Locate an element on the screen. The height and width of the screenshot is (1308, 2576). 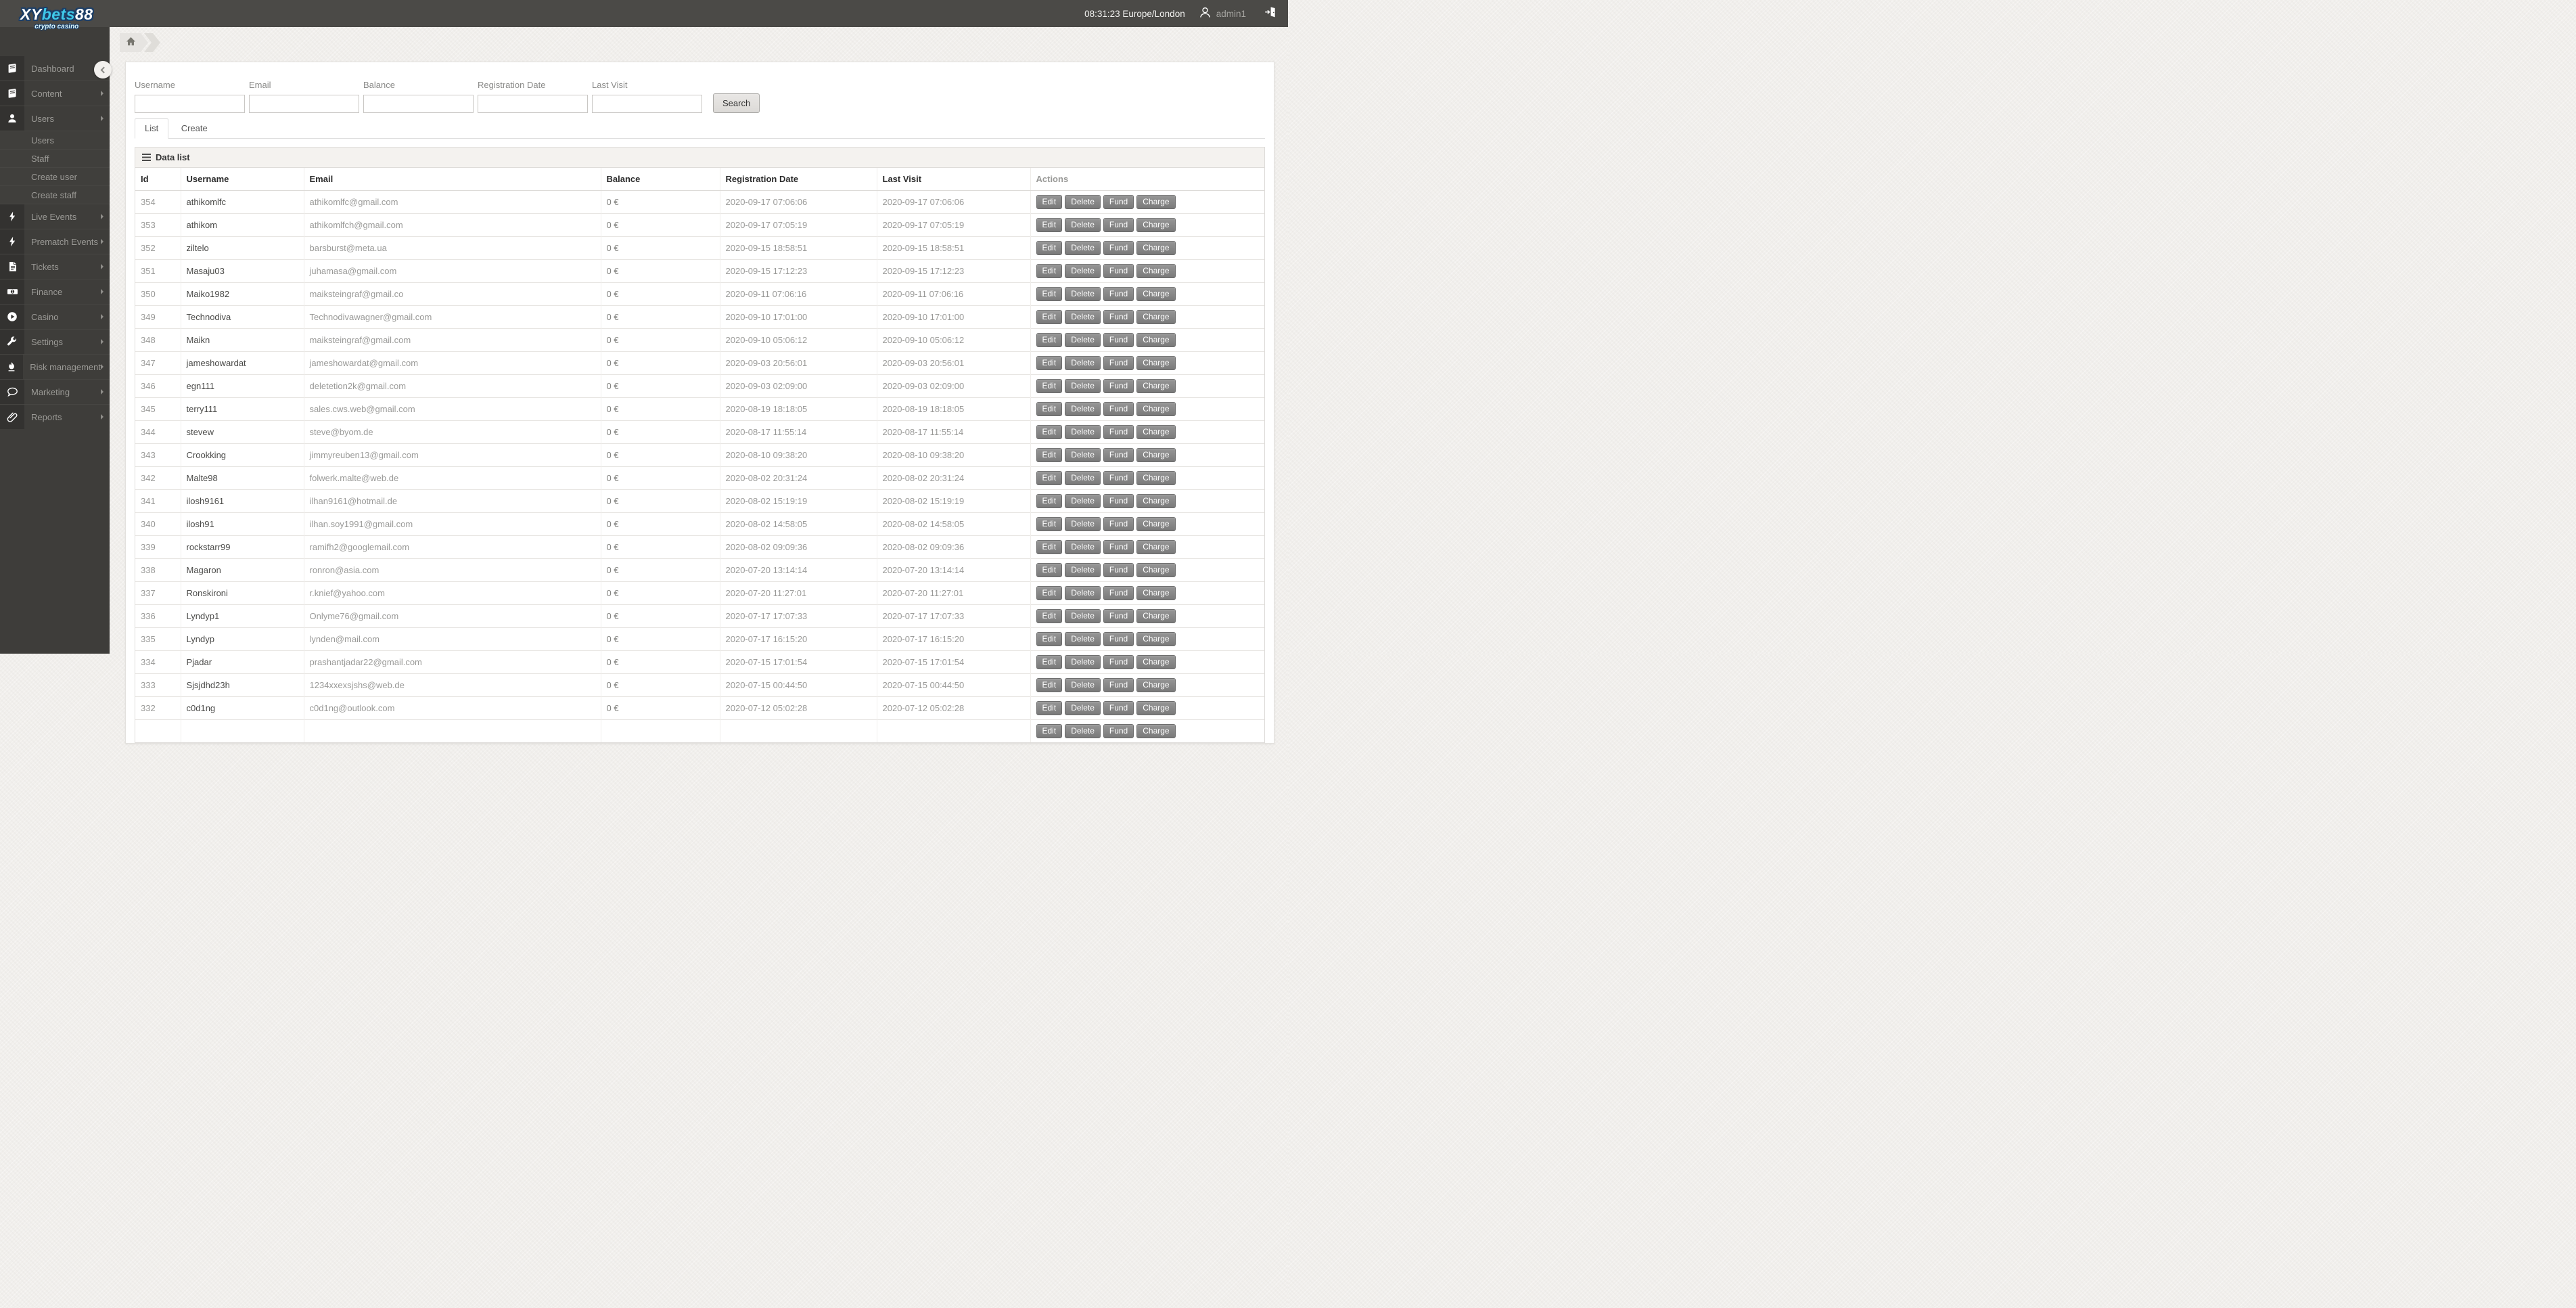
tab-list: List is located at coordinates (152, 128).